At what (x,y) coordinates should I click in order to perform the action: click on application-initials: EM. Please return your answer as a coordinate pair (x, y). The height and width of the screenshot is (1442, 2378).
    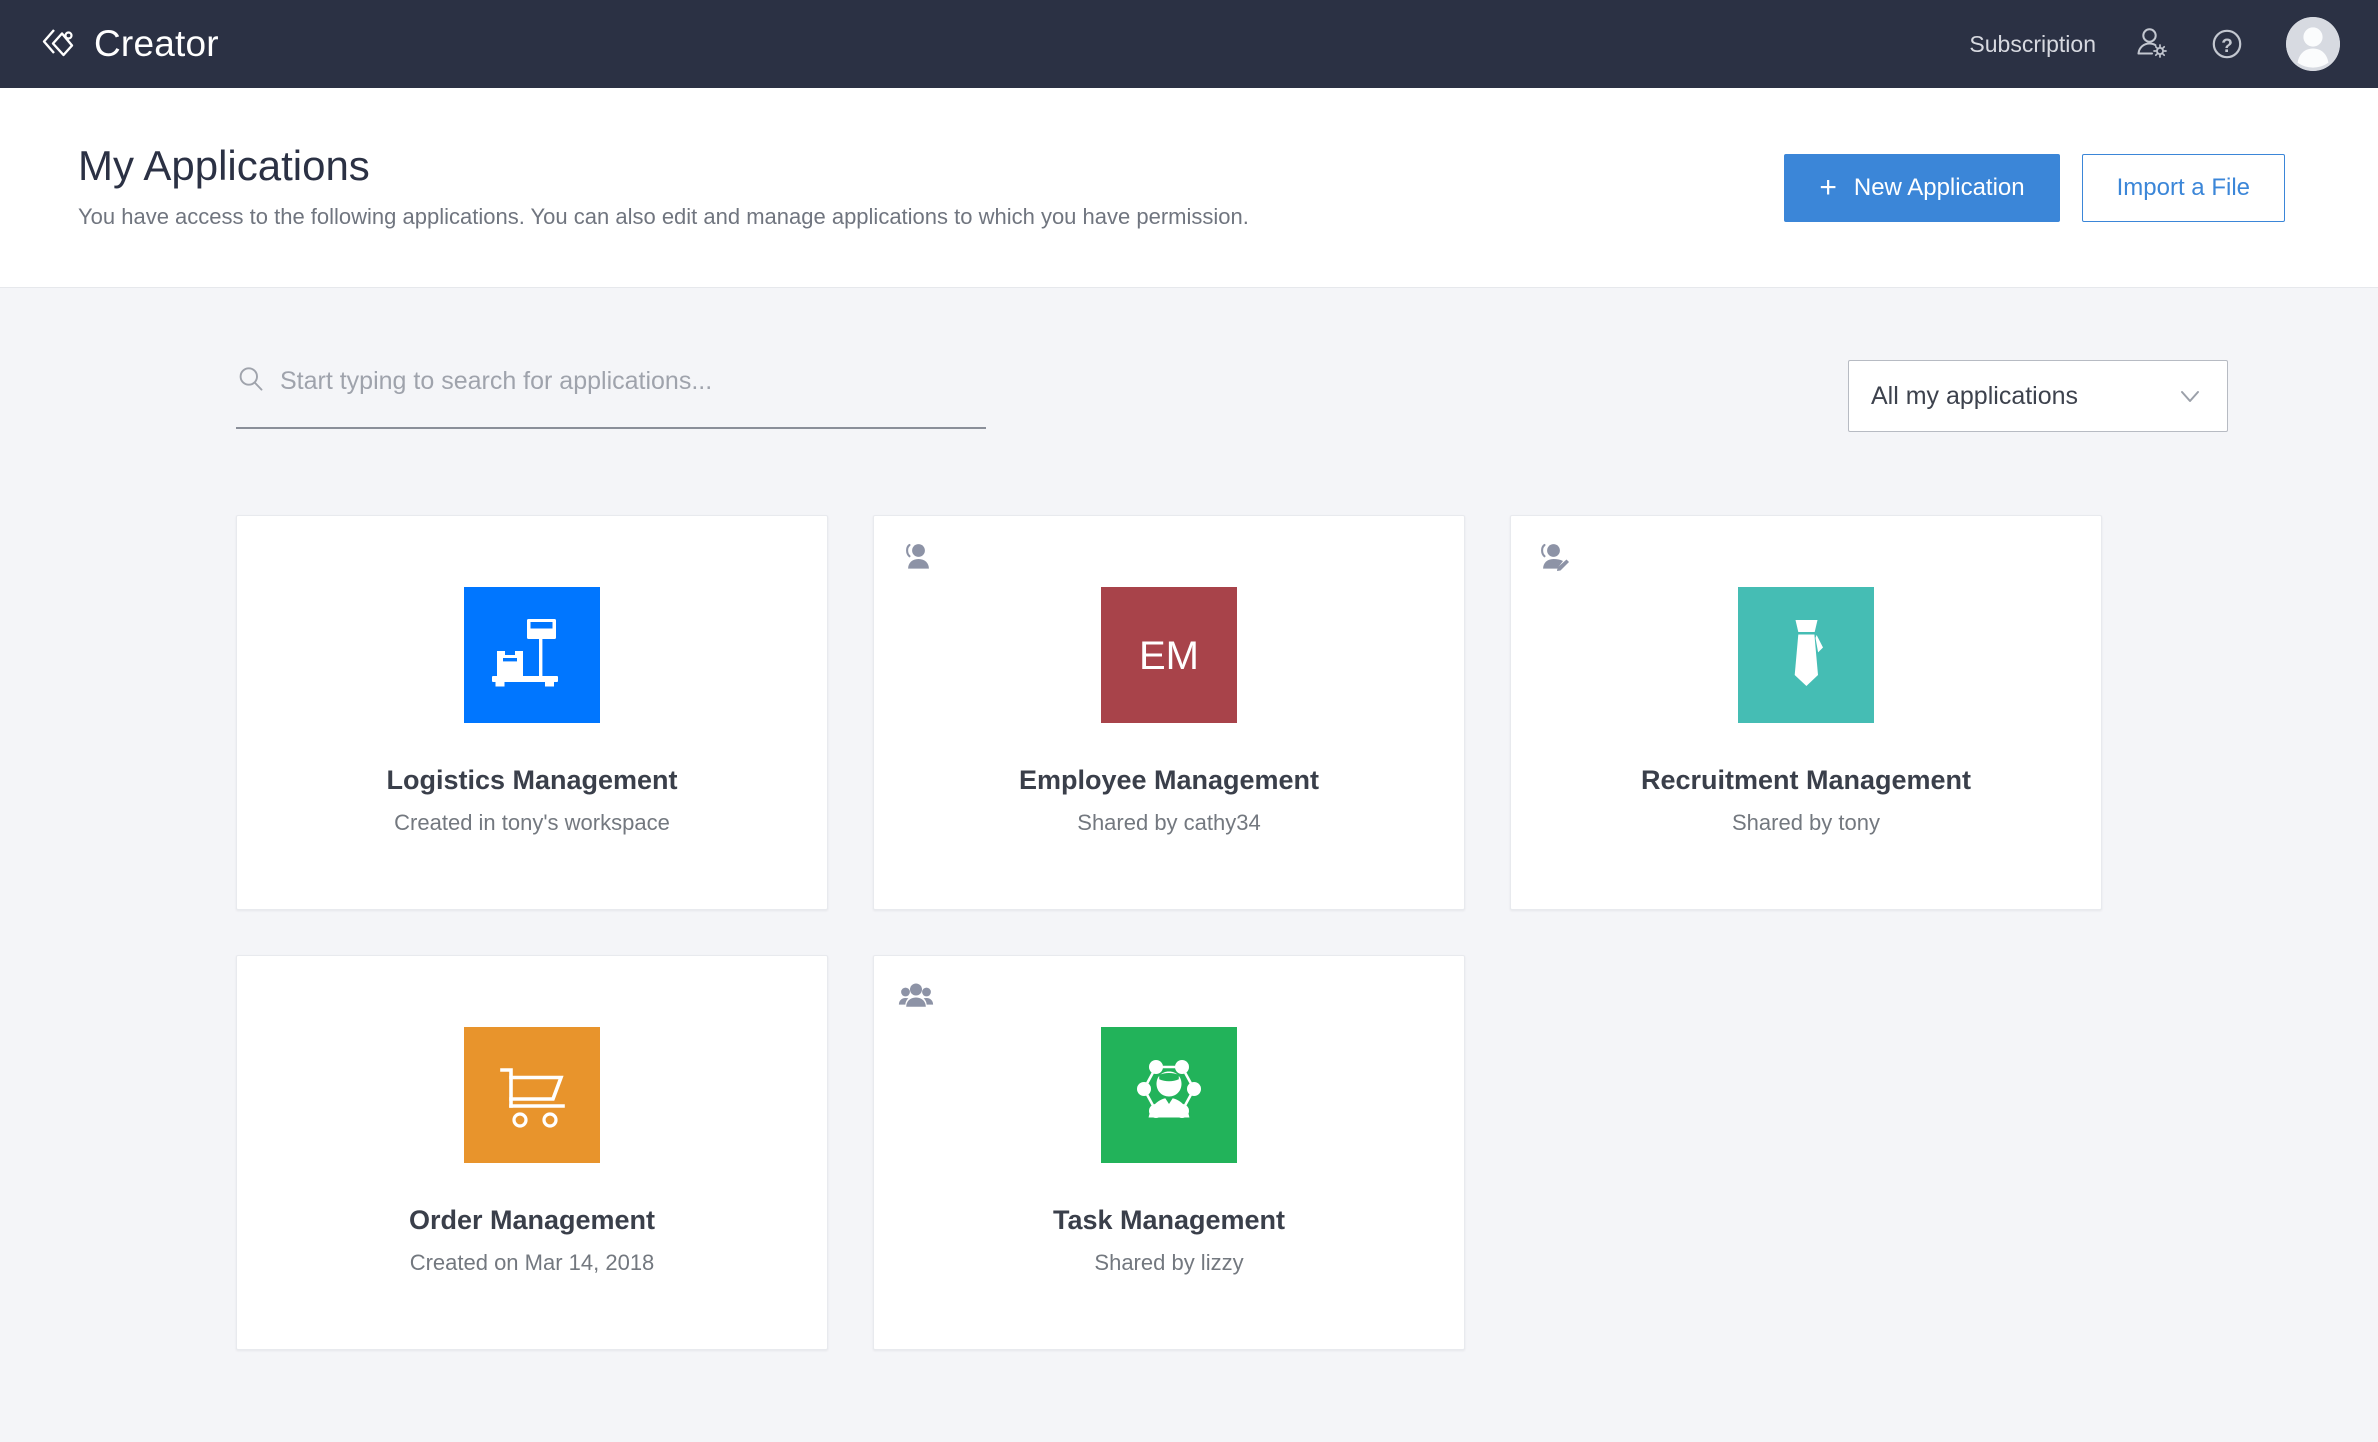
    Looking at the image, I should click on (1169, 656).